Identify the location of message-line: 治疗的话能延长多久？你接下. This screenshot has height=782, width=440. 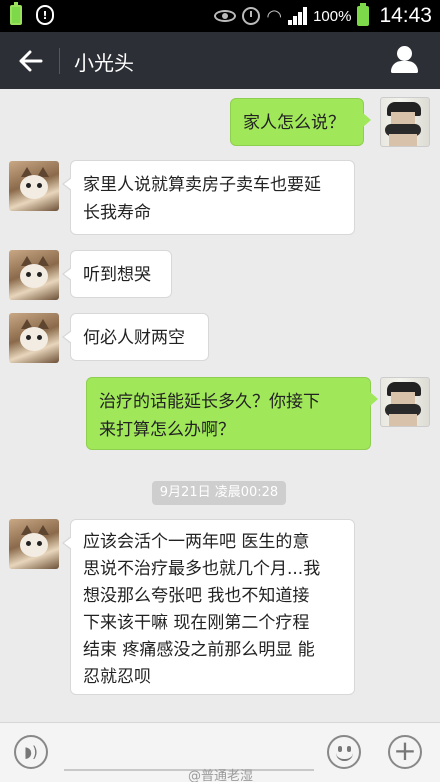
(209, 402).